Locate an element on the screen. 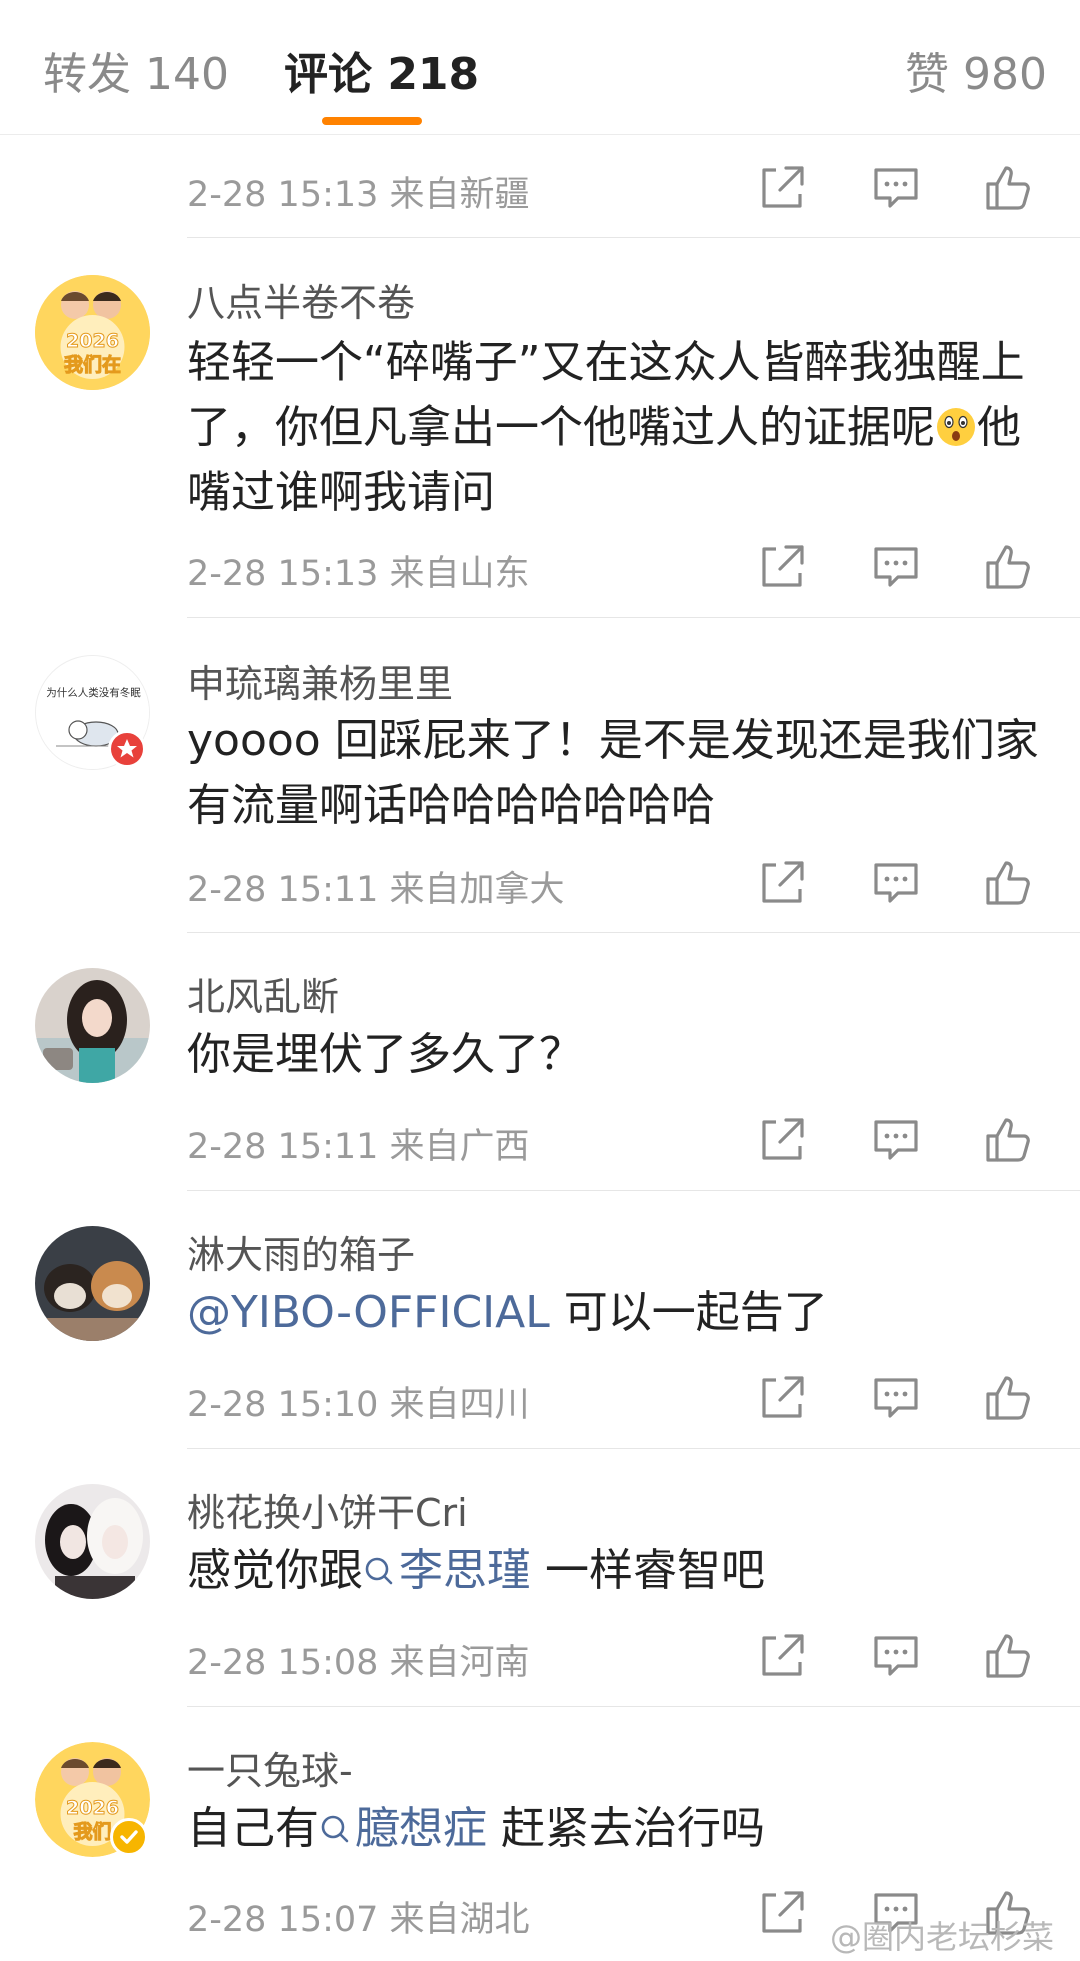  comment-text-part: 赶紧去治行吗 is located at coordinates (626, 1828).